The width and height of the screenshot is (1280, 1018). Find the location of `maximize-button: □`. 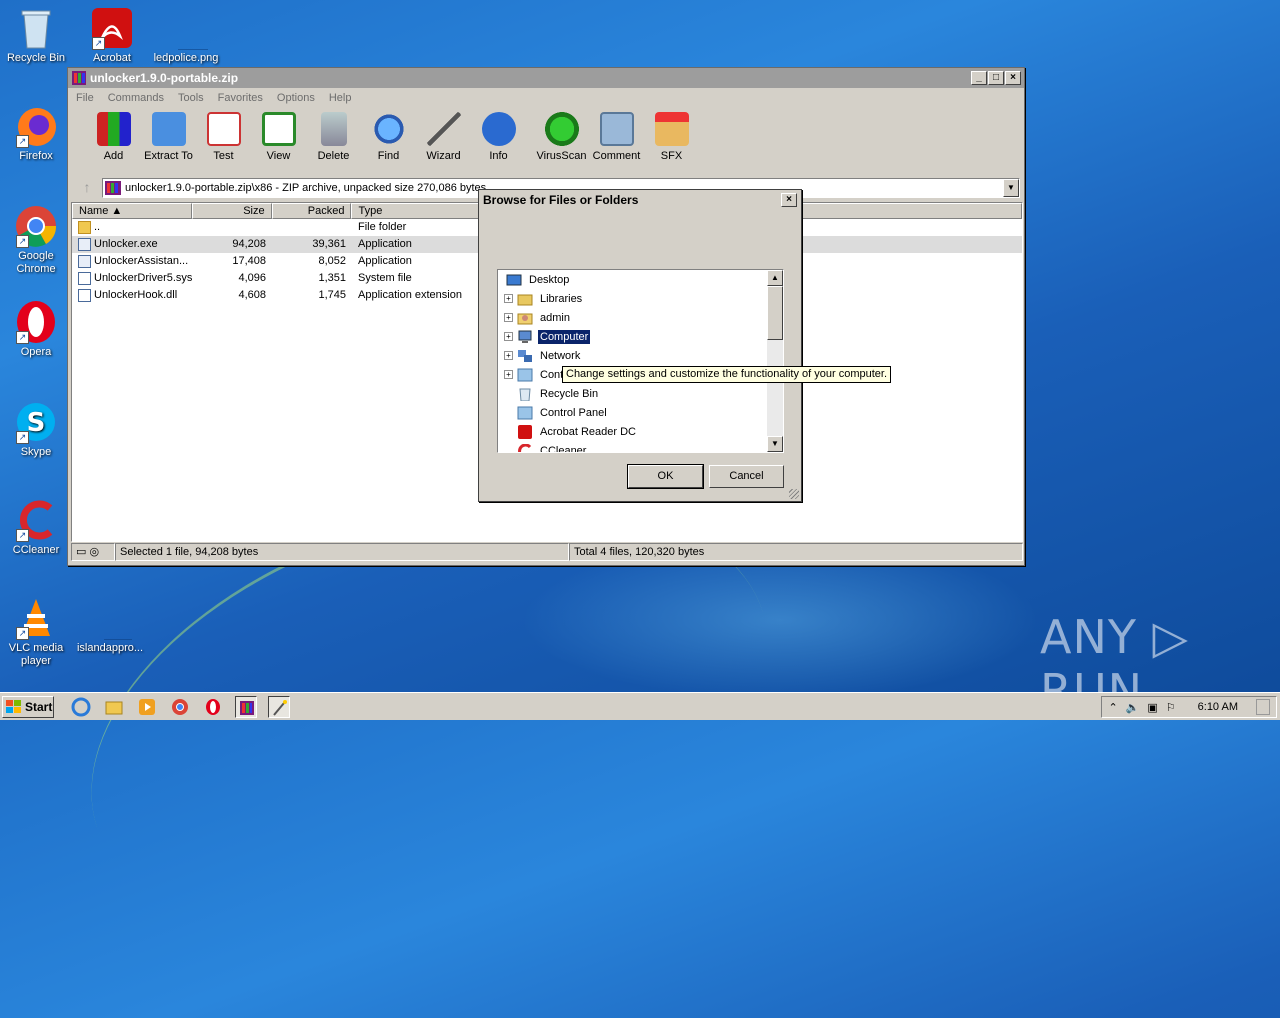

maximize-button: □ is located at coordinates (996, 78).